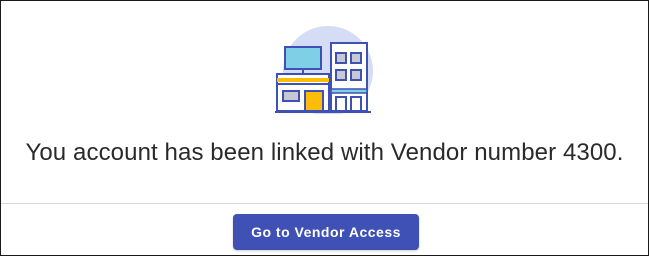  I want to click on vendor-building-icon, so click(324, 70).